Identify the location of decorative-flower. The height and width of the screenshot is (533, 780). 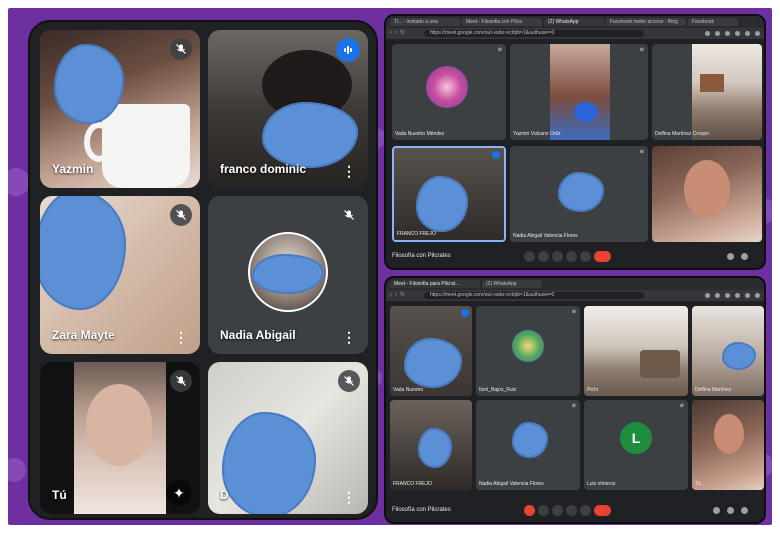
(17, 470).